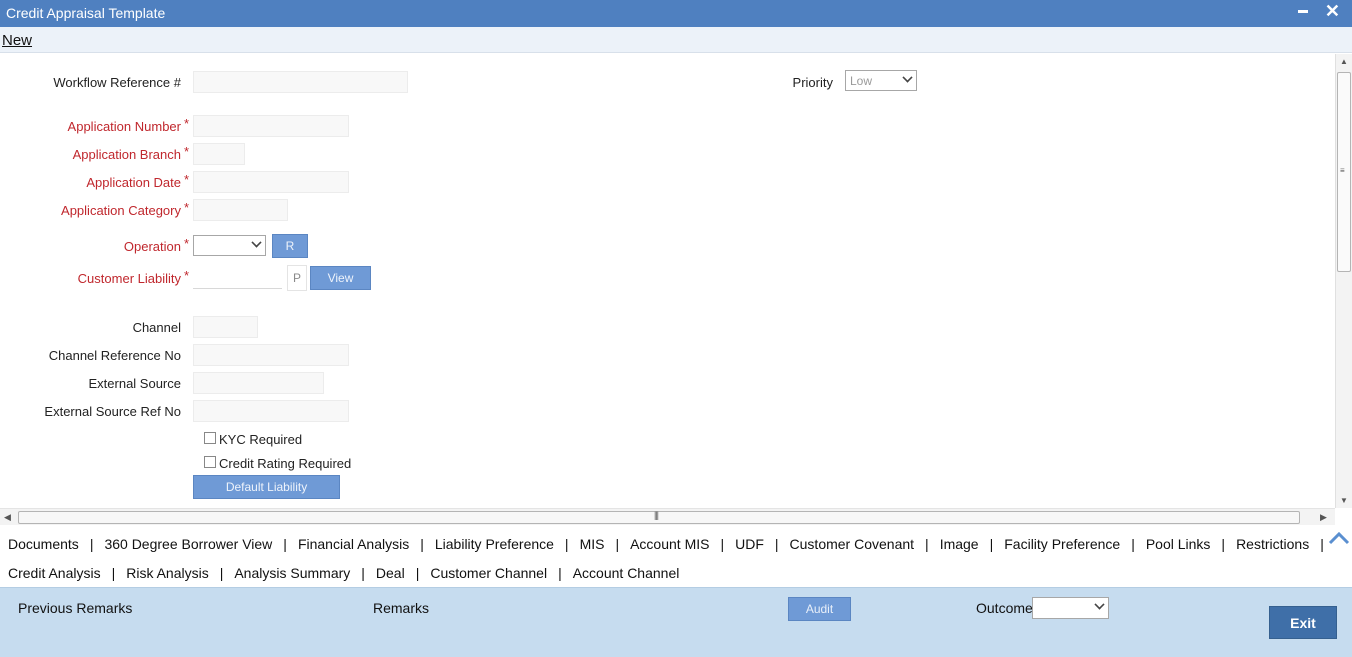 Image resolution: width=1352 pixels, height=657 pixels. Describe the element at coordinates (266, 487) in the screenshot. I see `default-liability-button: Default Liability` at that location.